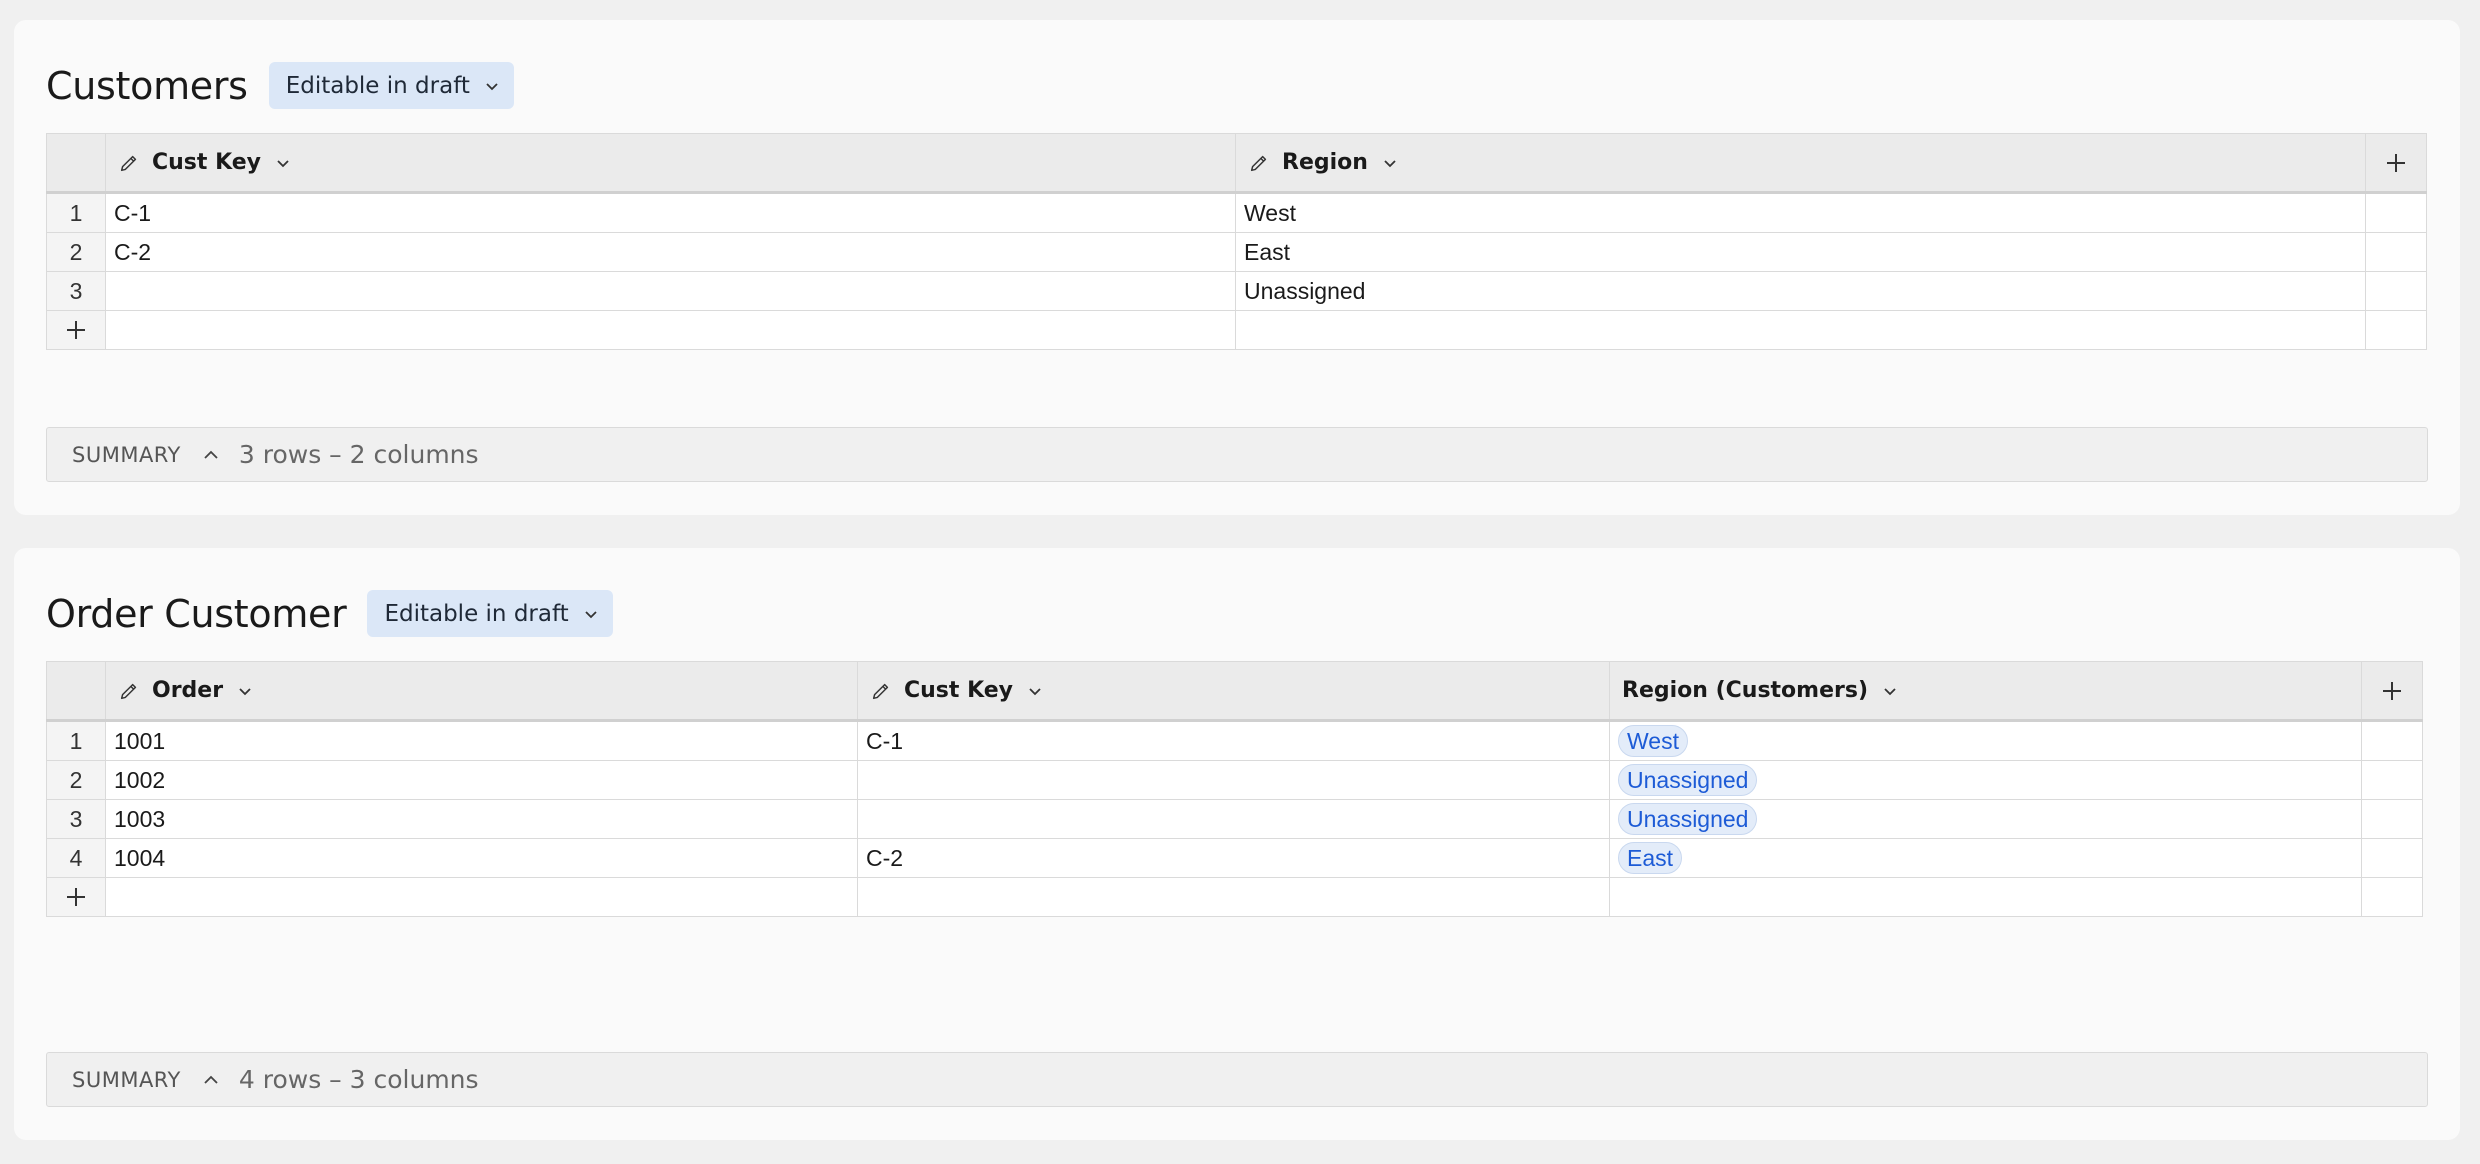 The height and width of the screenshot is (1164, 2480). What do you see at coordinates (188, 690) in the screenshot?
I see `column-label: Order` at bounding box center [188, 690].